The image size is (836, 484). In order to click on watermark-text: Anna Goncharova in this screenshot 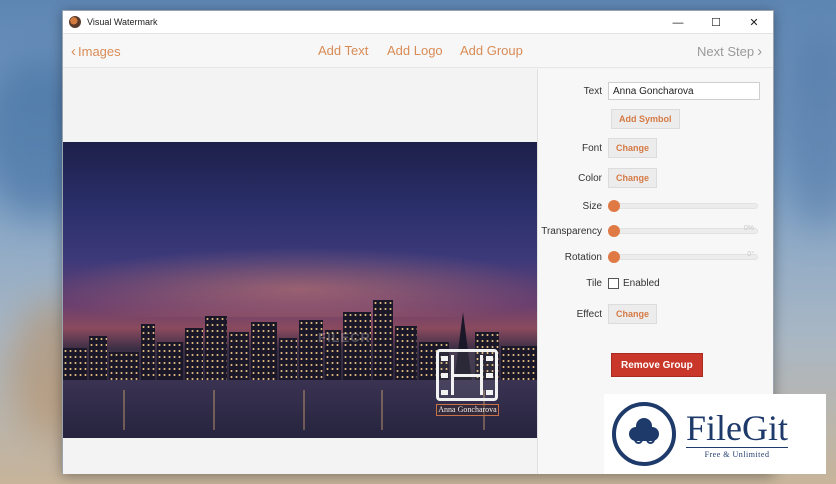, I will do `click(467, 410)`.